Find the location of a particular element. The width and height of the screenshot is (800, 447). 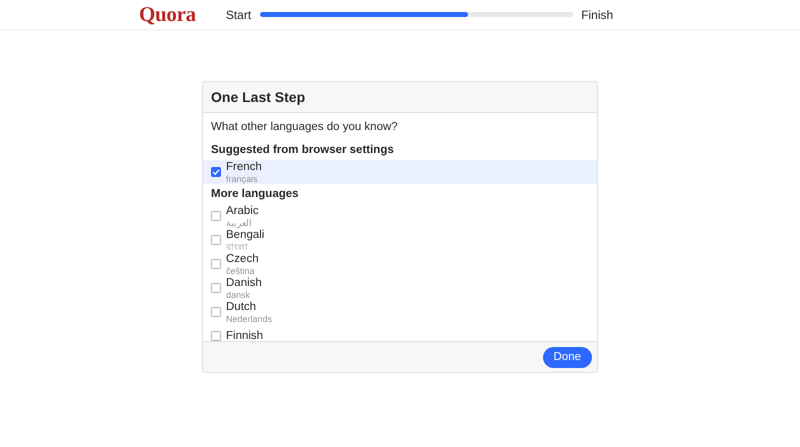

native-name: dansk is located at coordinates (239, 295).